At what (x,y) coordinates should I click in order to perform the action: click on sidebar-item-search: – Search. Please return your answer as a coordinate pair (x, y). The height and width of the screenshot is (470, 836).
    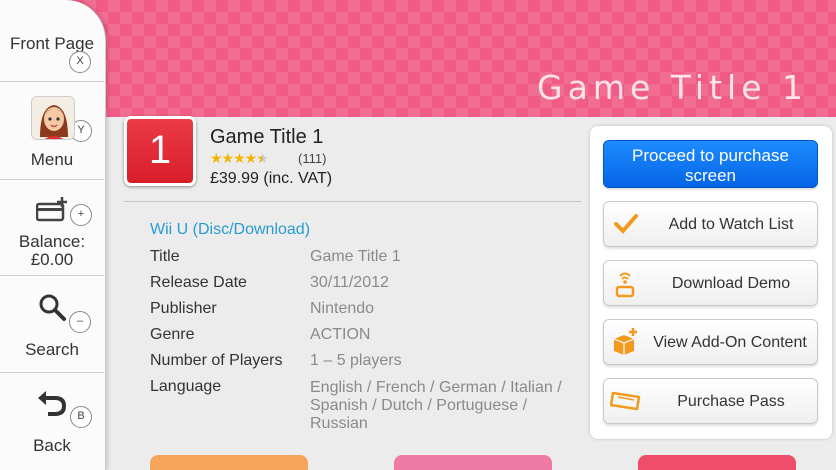
    Looking at the image, I should click on (52, 324).